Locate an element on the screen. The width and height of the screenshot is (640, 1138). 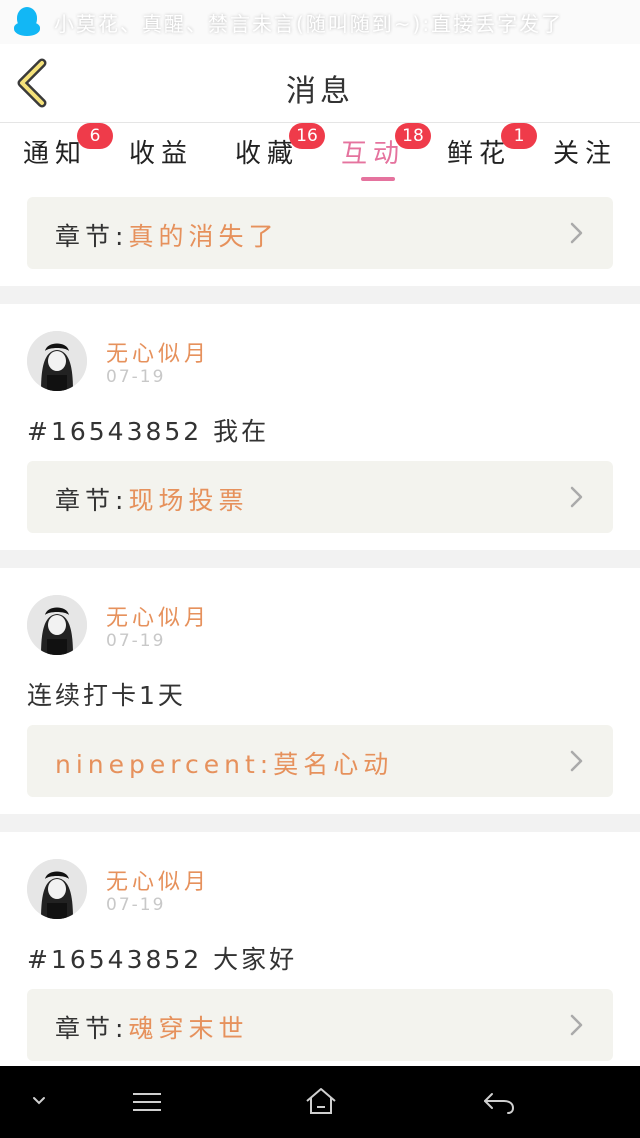
comment-text: 连续打卡1天 is located at coordinates (106, 695).